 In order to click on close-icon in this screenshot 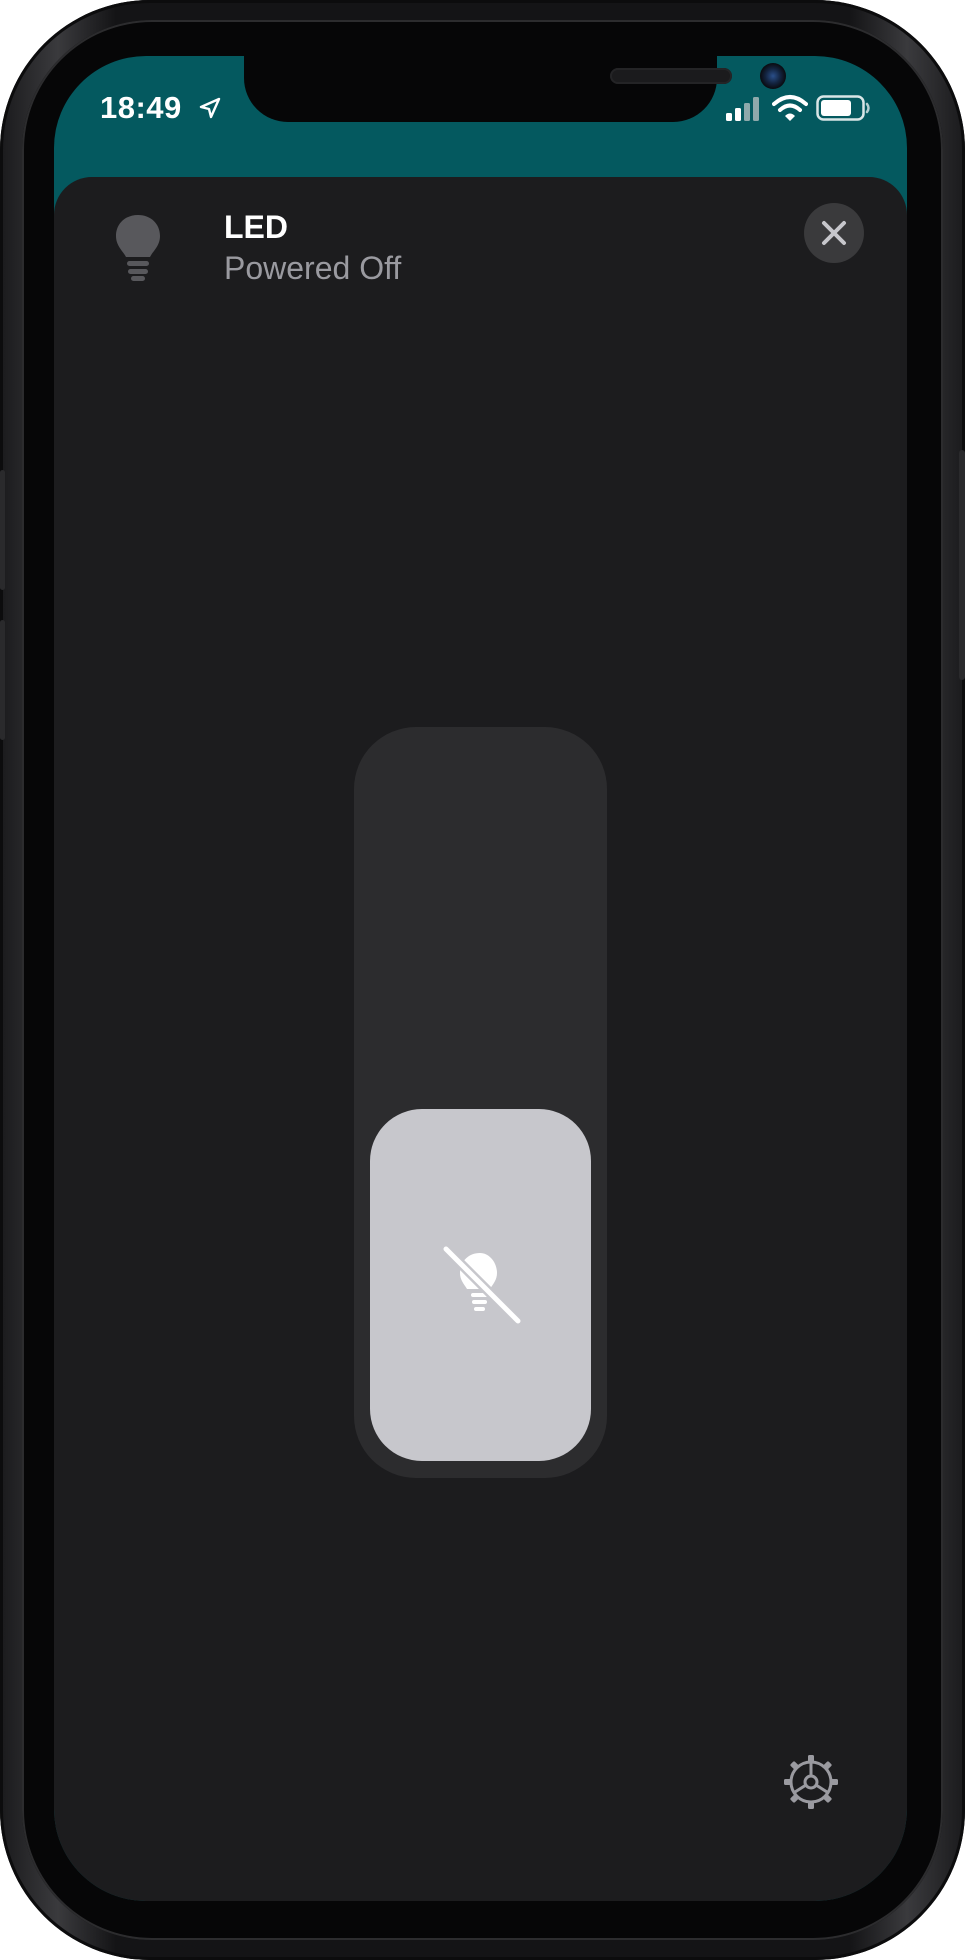, I will do `click(834, 233)`.